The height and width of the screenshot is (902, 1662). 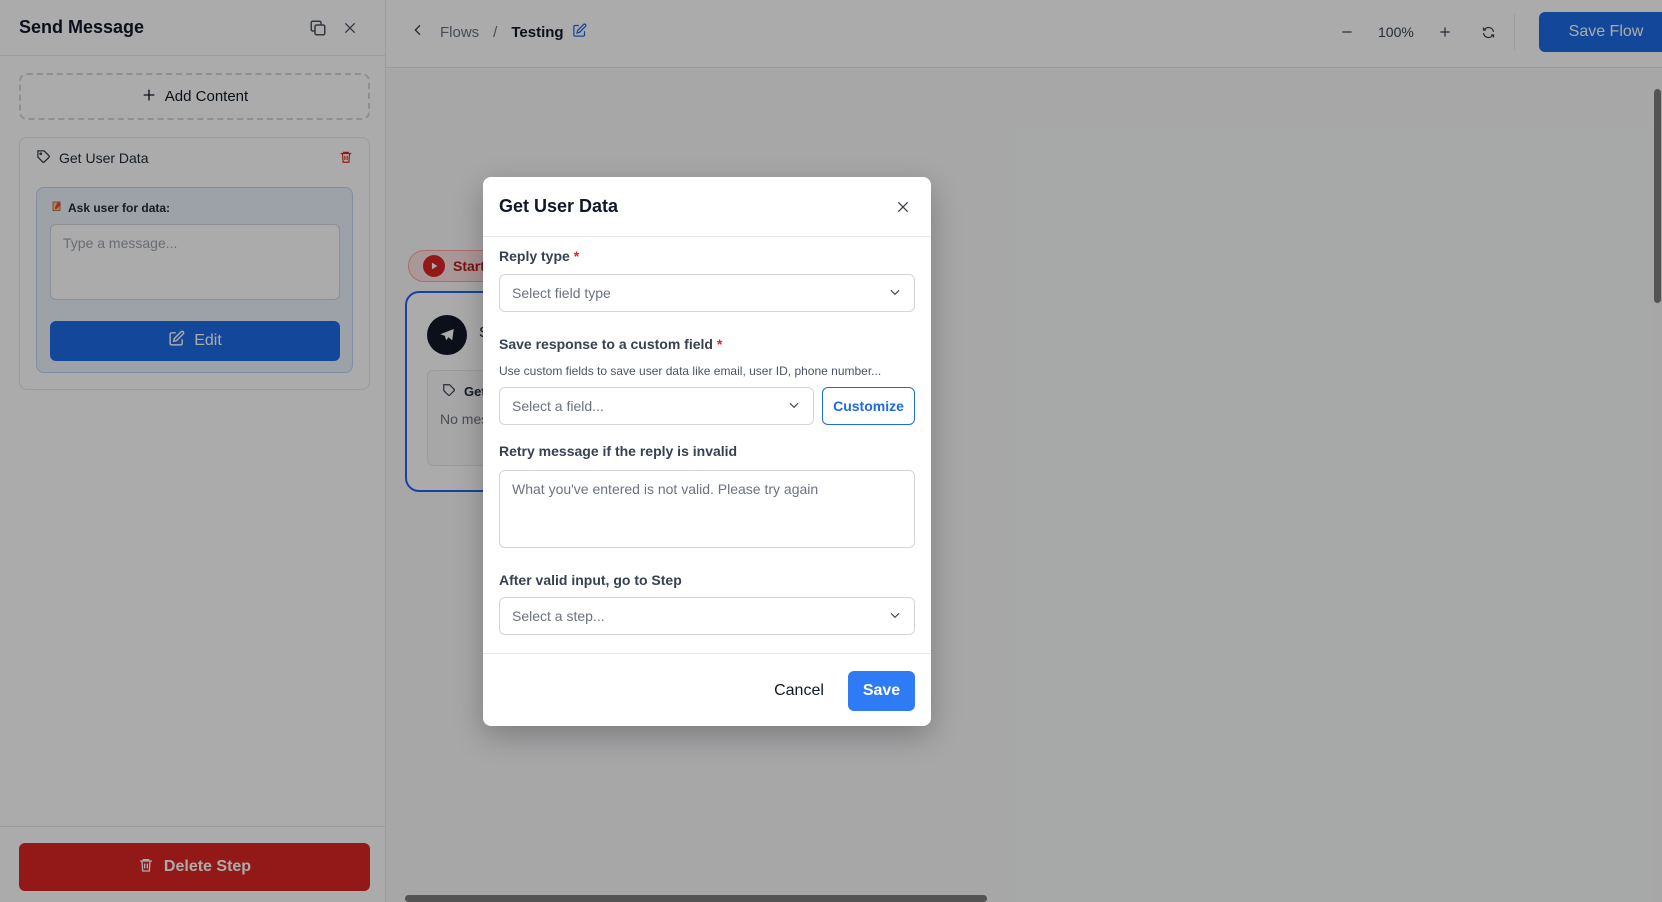 I want to click on customize-button: Customize, so click(x=868, y=406).